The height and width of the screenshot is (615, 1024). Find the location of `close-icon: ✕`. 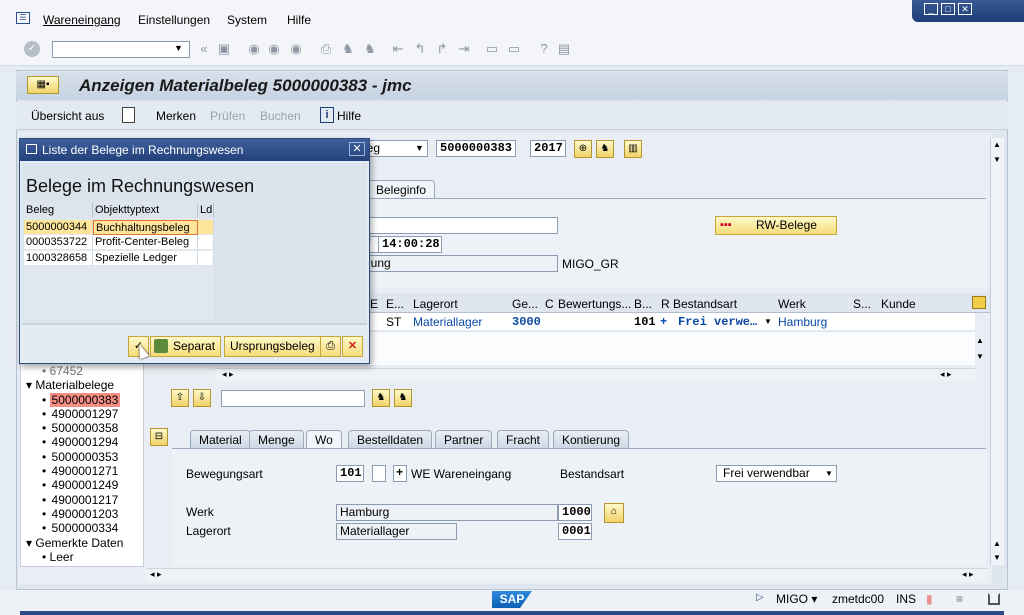

close-icon: ✕ is located at coordinates (357, 149).